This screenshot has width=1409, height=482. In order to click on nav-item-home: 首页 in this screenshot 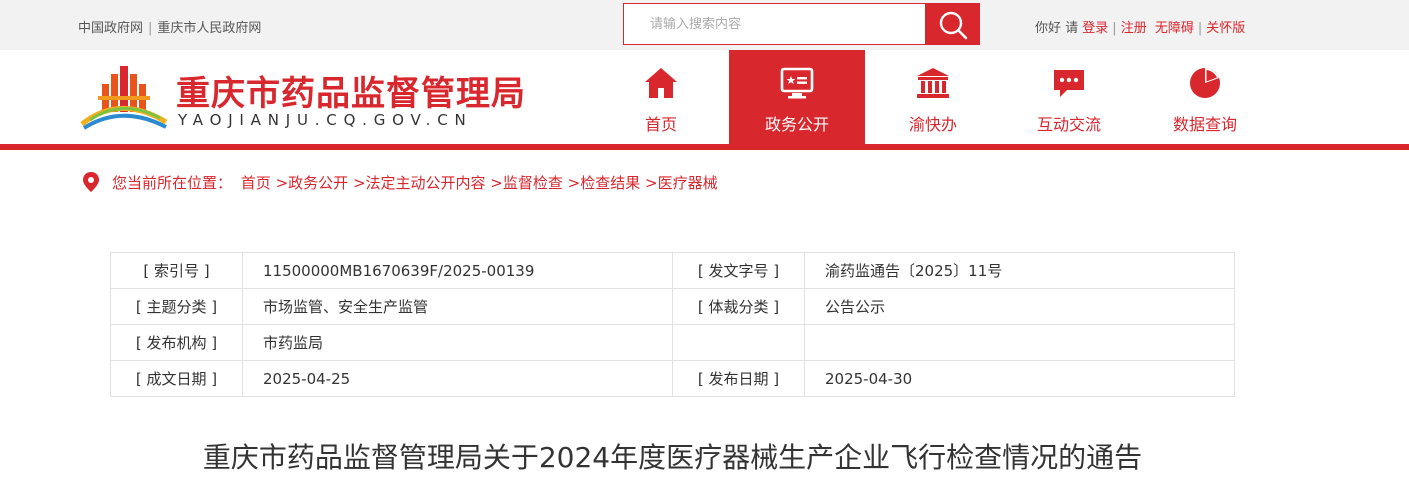, I will do `click(661, 97)`.